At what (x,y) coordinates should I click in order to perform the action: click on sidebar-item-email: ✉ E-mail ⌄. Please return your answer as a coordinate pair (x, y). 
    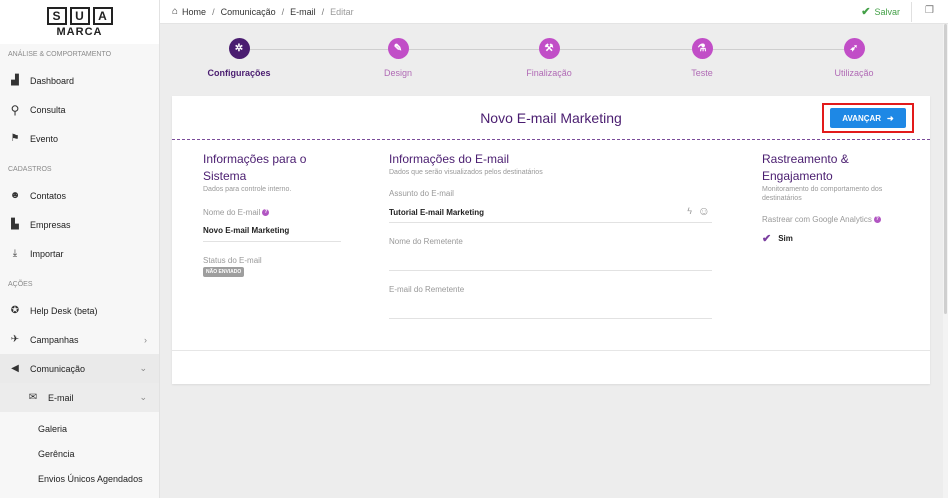
    Looking at the image, I should click on (79, 397).